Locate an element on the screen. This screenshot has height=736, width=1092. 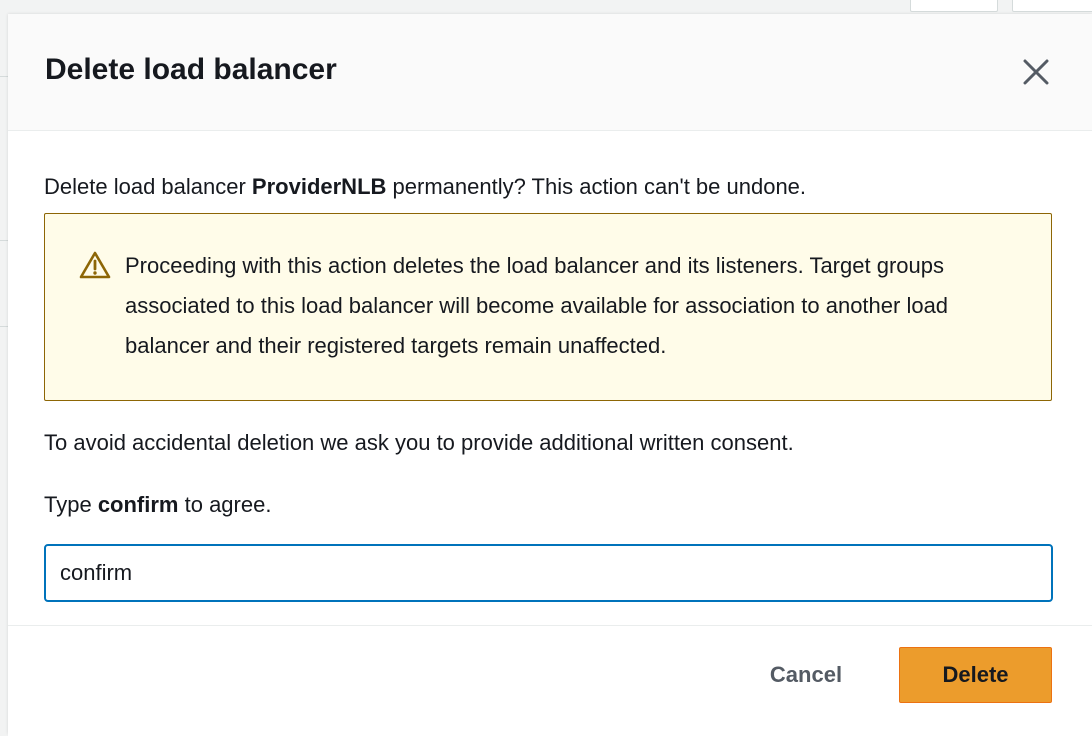
warning-icon is located at coordinates (95, 265).